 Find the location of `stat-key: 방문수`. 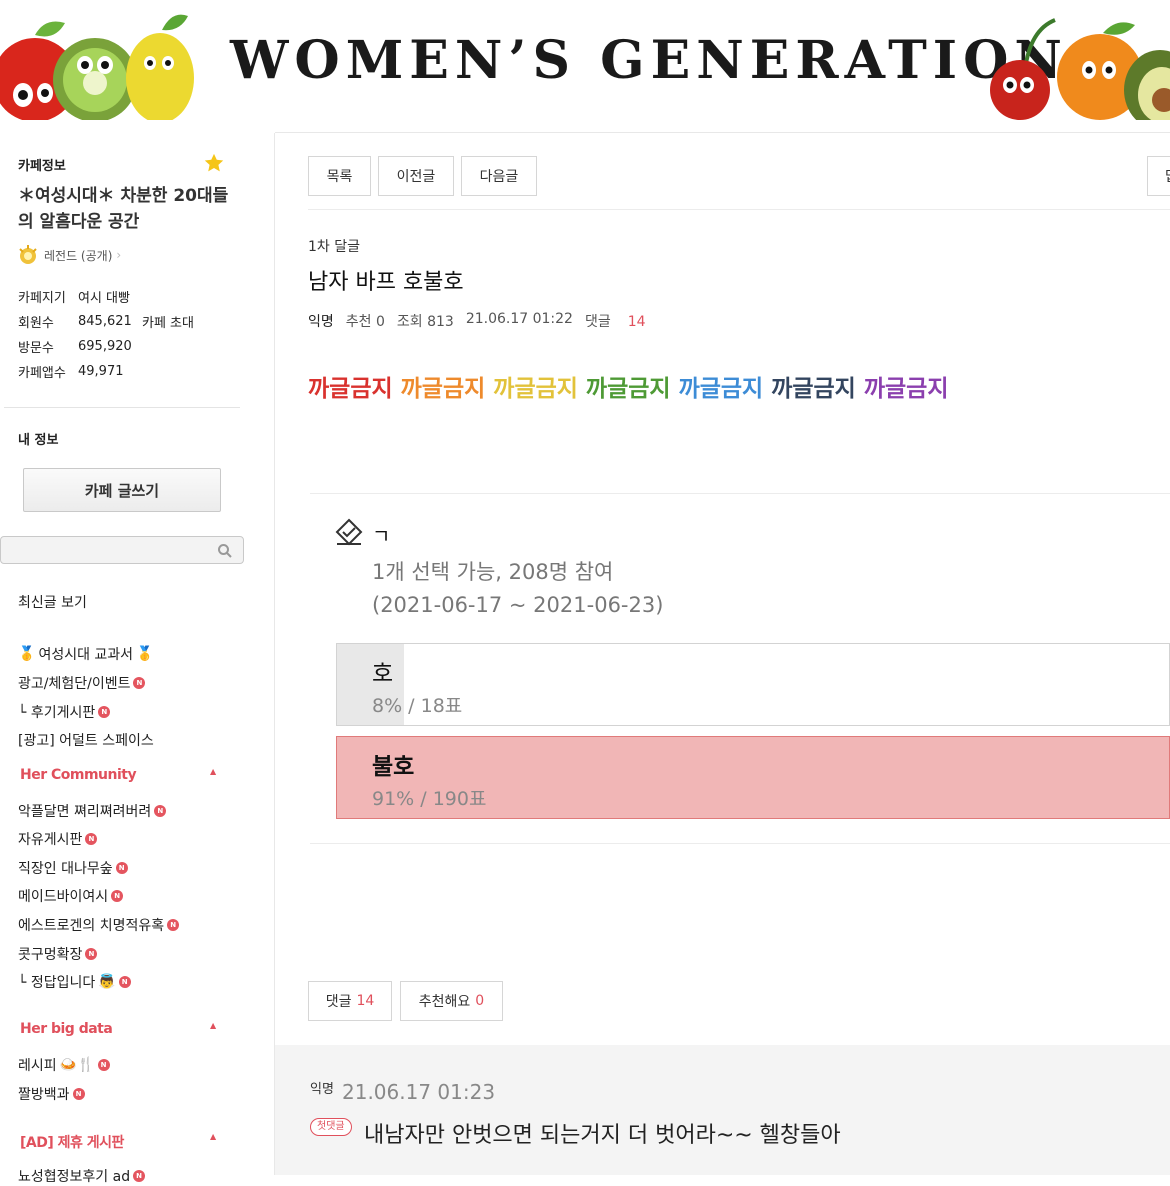

stat-key: 방문수 is located at coordinates (36, 348).